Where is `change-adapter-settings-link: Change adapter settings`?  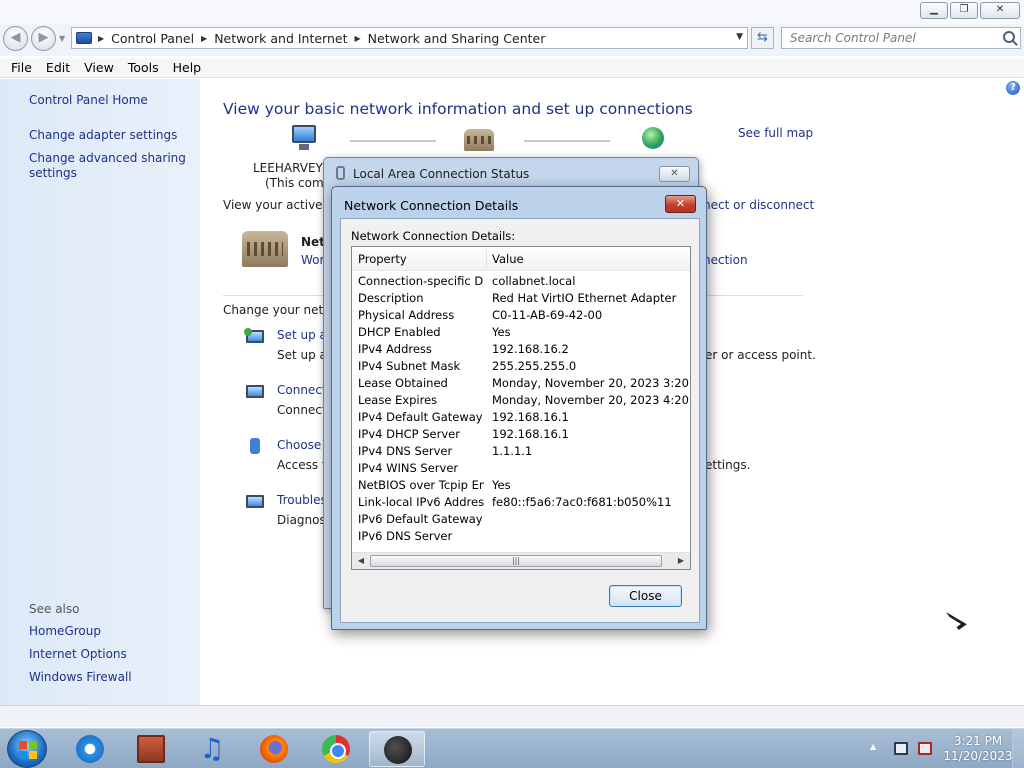 change-adapter-settings-link: Change adapter settings is located at coordinates (109, 135).